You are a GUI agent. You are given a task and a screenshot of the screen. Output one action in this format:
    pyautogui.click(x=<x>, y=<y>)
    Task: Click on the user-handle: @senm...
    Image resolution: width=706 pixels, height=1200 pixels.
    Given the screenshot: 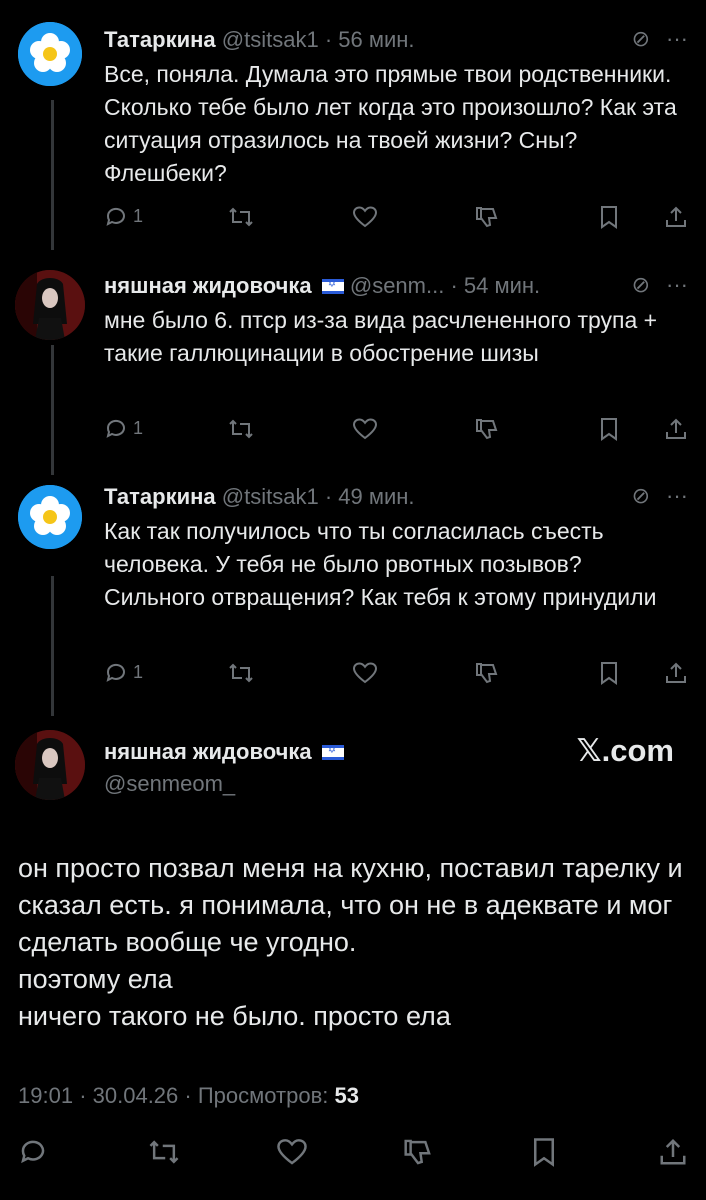 What is the action you would take?
    pyautogui.click(x=397, y=285)
    